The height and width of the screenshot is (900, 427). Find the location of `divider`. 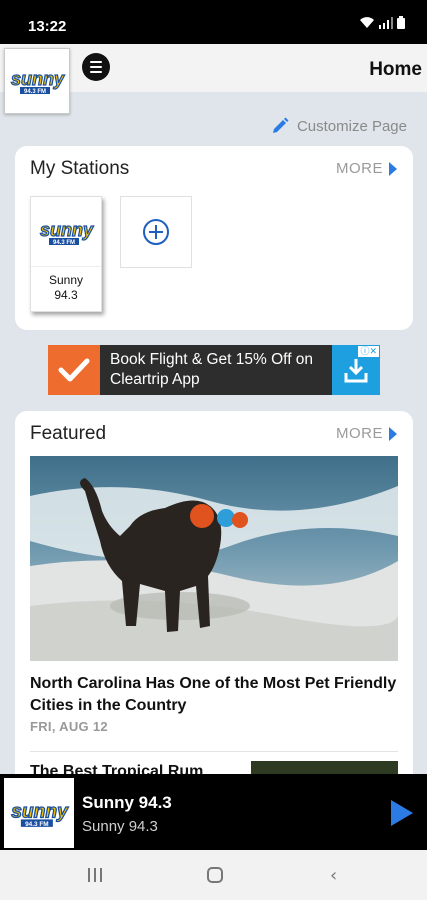

divider is located at coordinates (214, 751).